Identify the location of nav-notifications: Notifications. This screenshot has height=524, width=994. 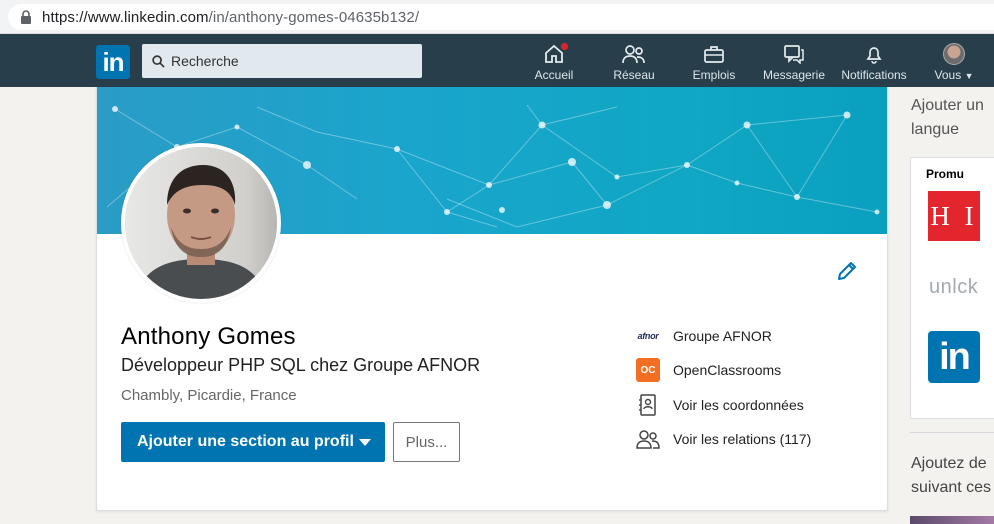
(874, 64).